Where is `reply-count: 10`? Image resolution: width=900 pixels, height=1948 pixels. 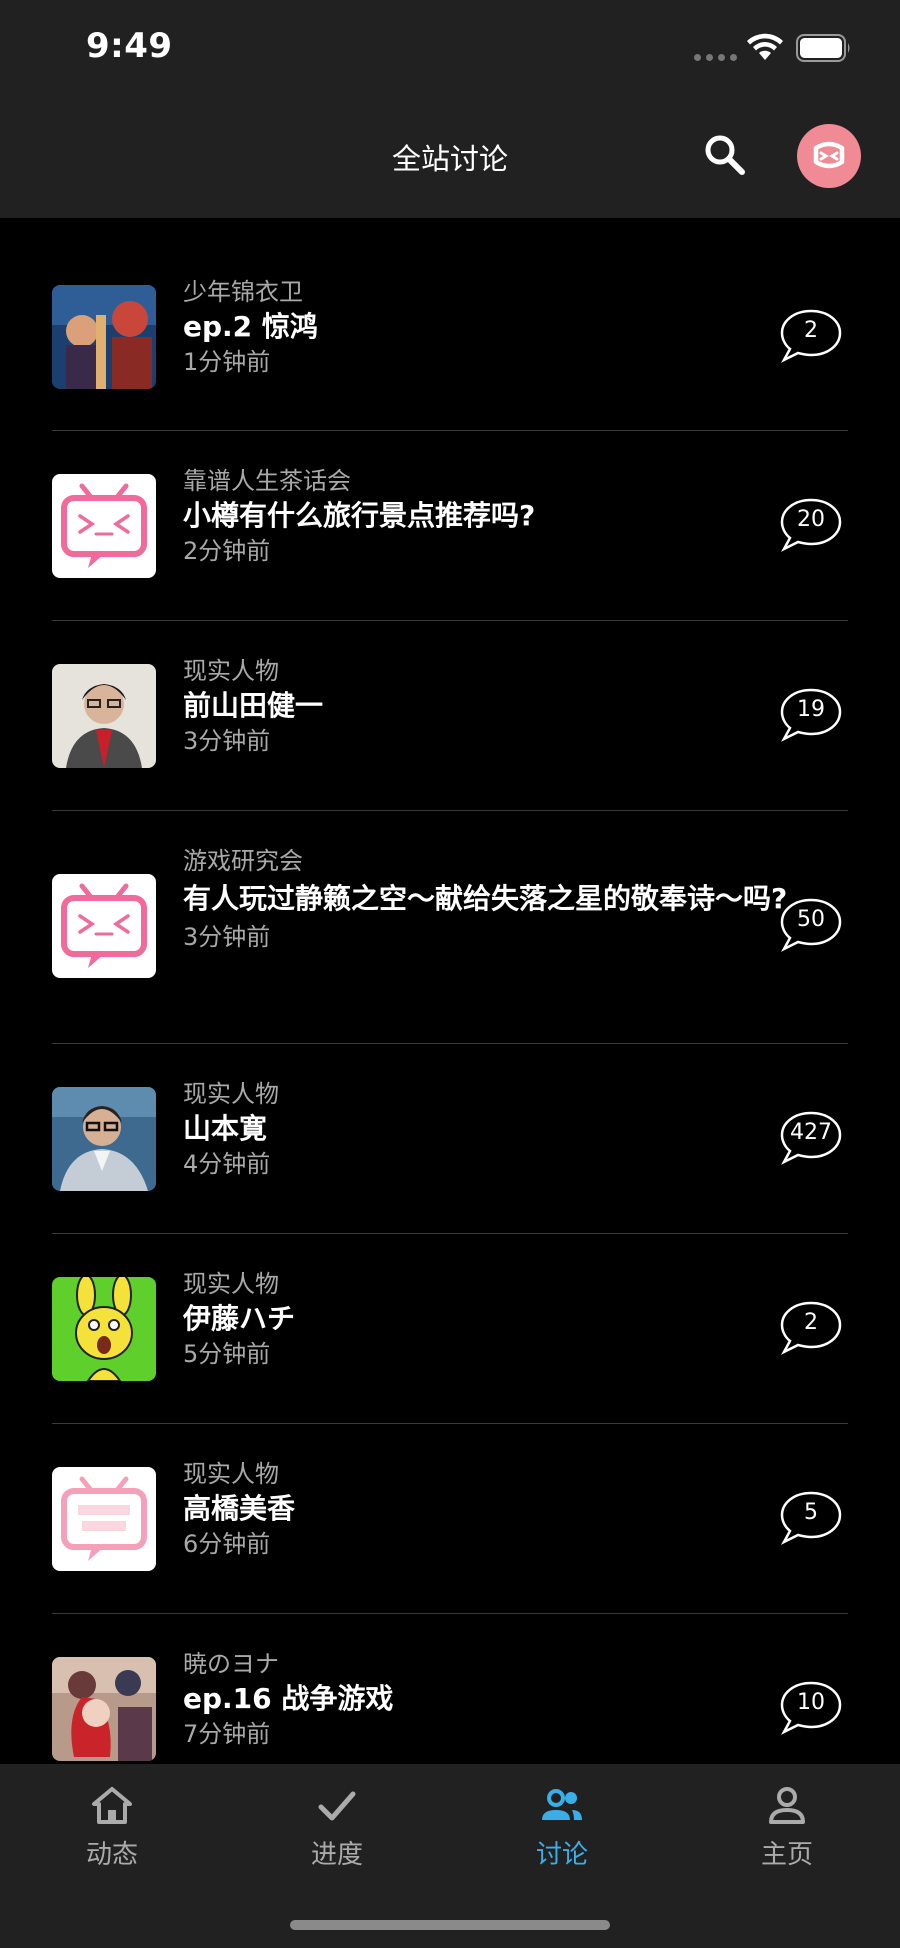
reply-count: 10 is located at coordinates (811, 1702).